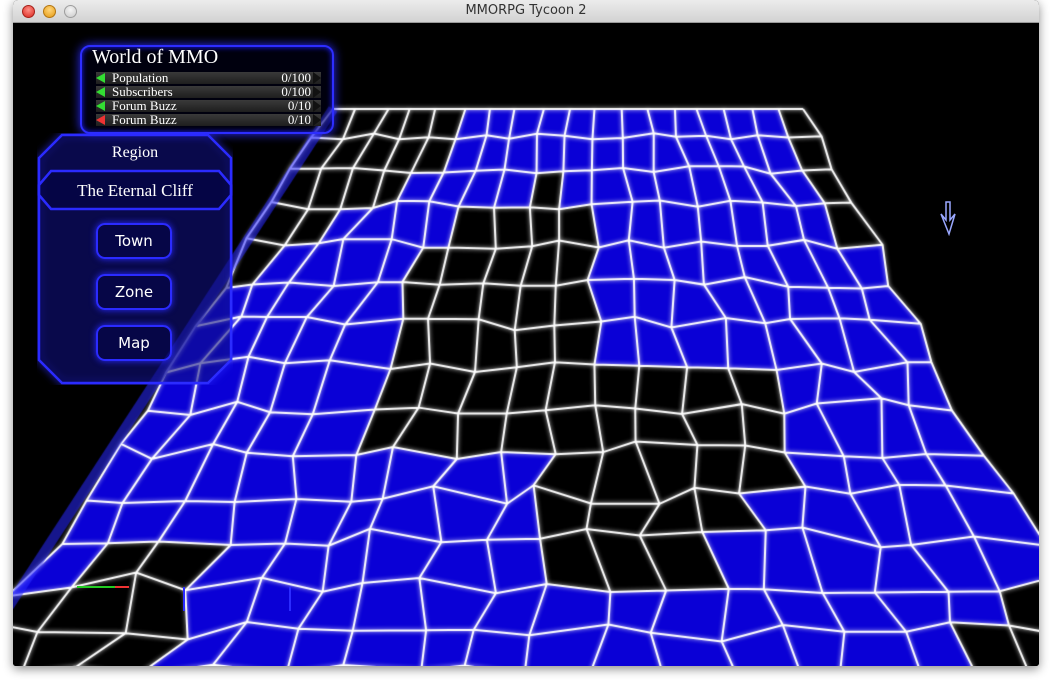  Describe the element at coordinates (299, 119) in the screenshot. I see `stat-value: 0/10` at that location.